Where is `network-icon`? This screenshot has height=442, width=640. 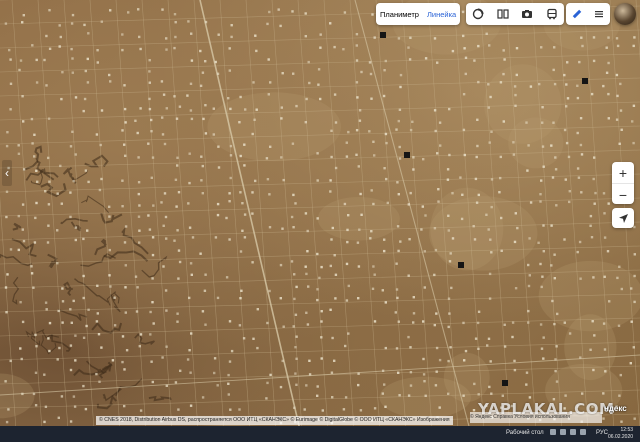 network-icon is located at coordinates (563, 432).